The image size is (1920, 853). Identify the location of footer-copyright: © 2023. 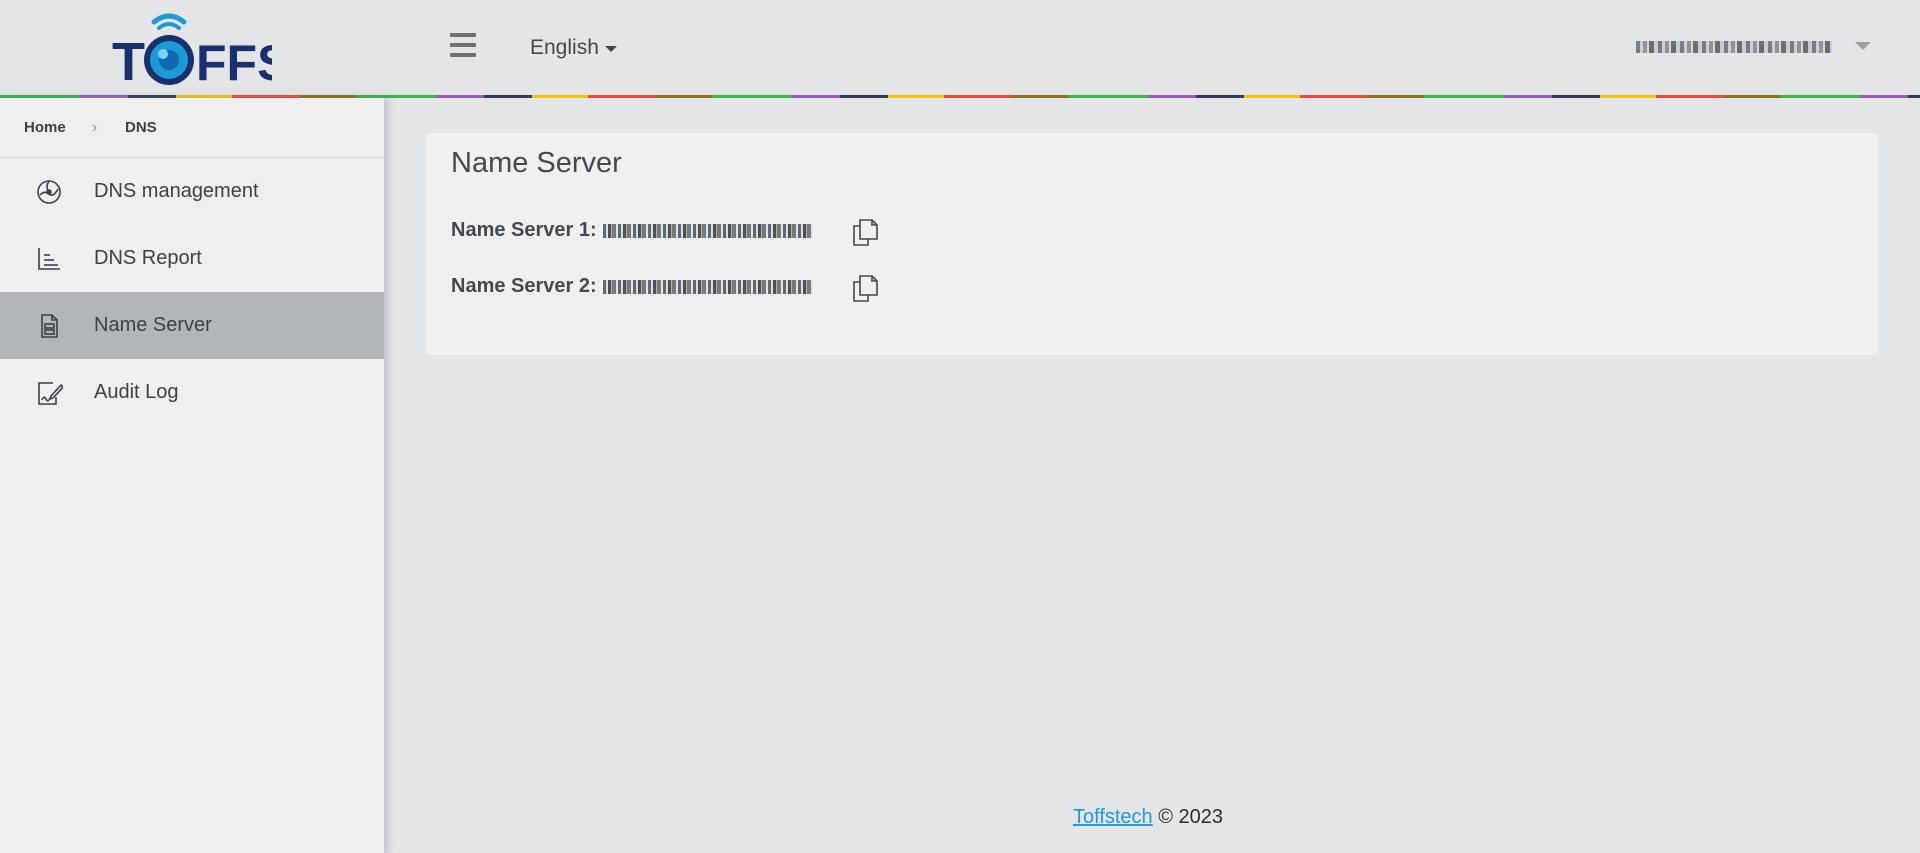
(1191, 817).